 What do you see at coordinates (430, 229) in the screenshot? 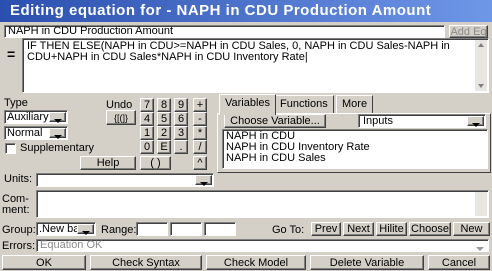
I see `choose-button: Choose` at bounding box center [430, 229].